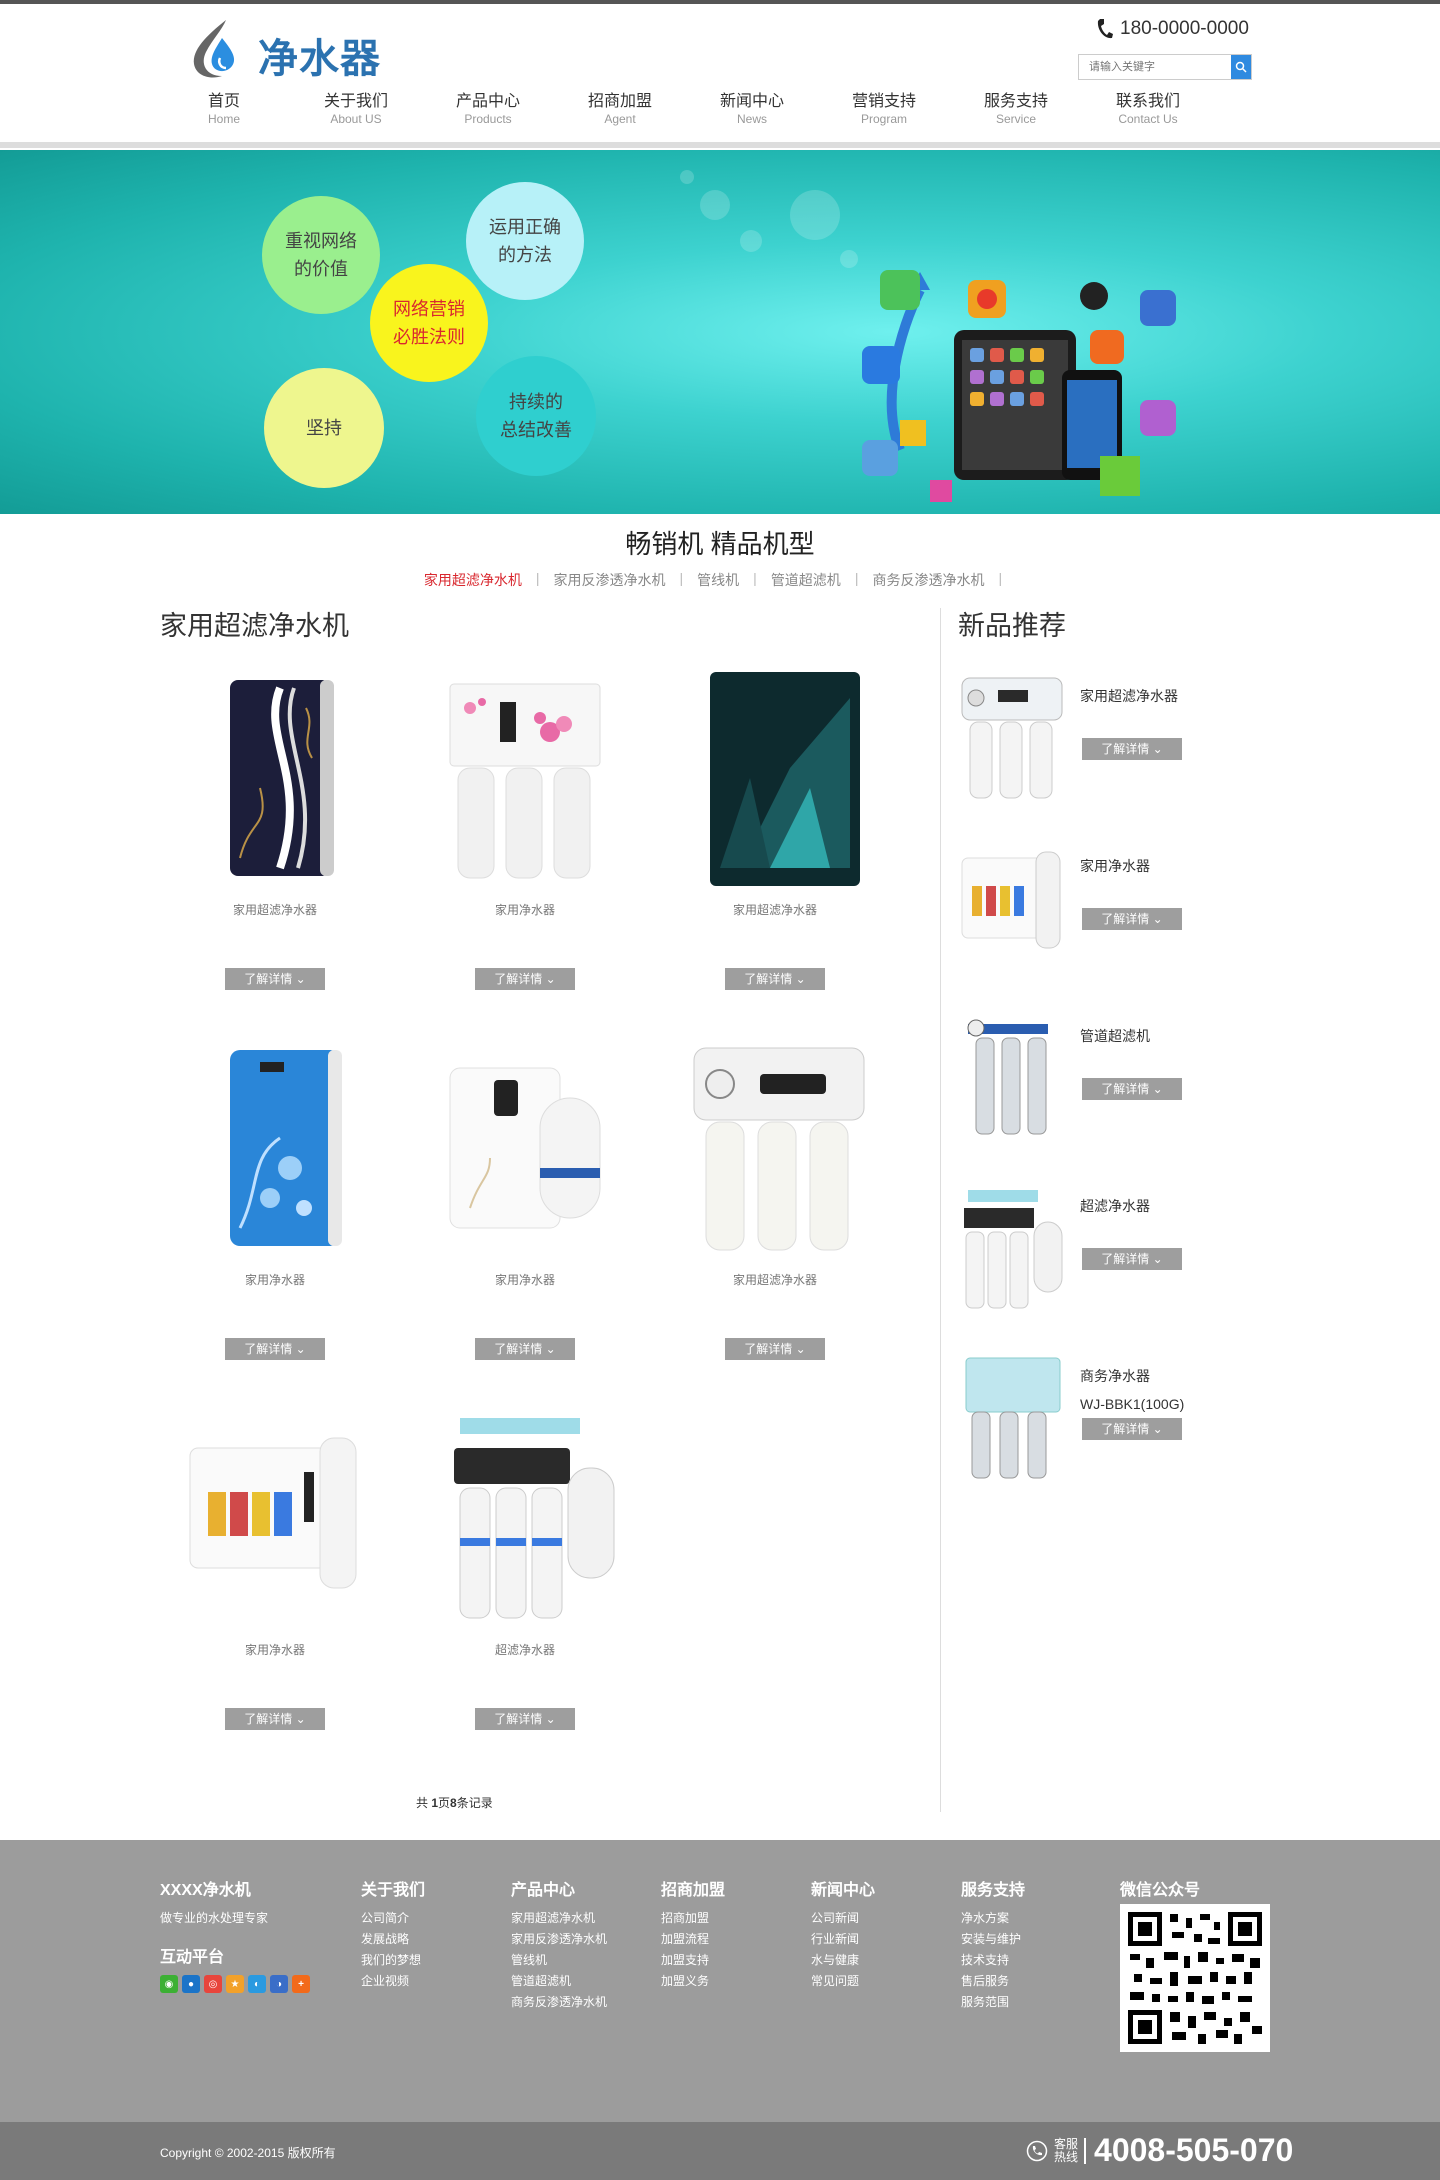  I want to click on search-button, so click(1241, 67).